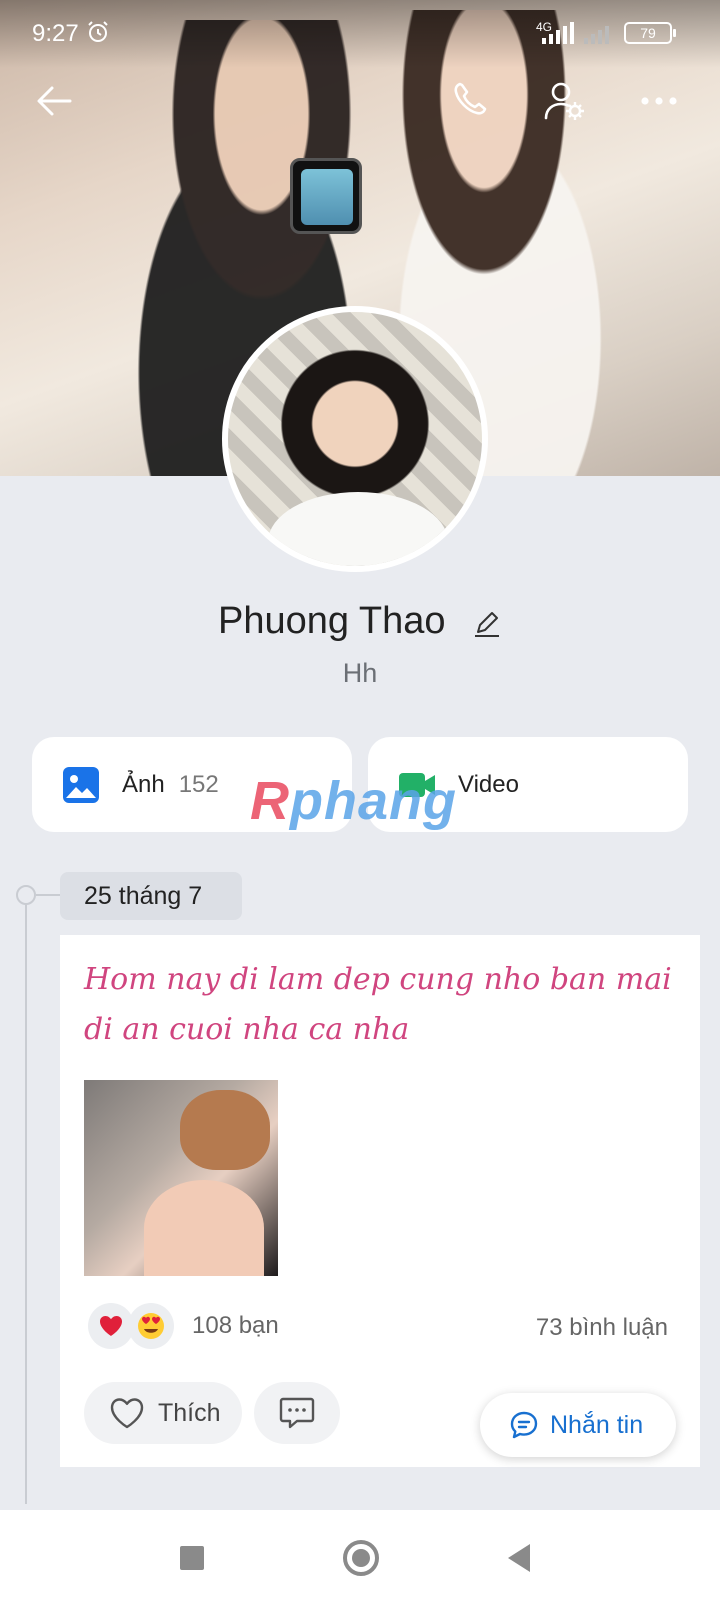 Image resolution: width=720 pixels, height=1600 pixels. Describe the element at coordinates (575, 33) in the screenshot. I see `signal-icon` at that location.